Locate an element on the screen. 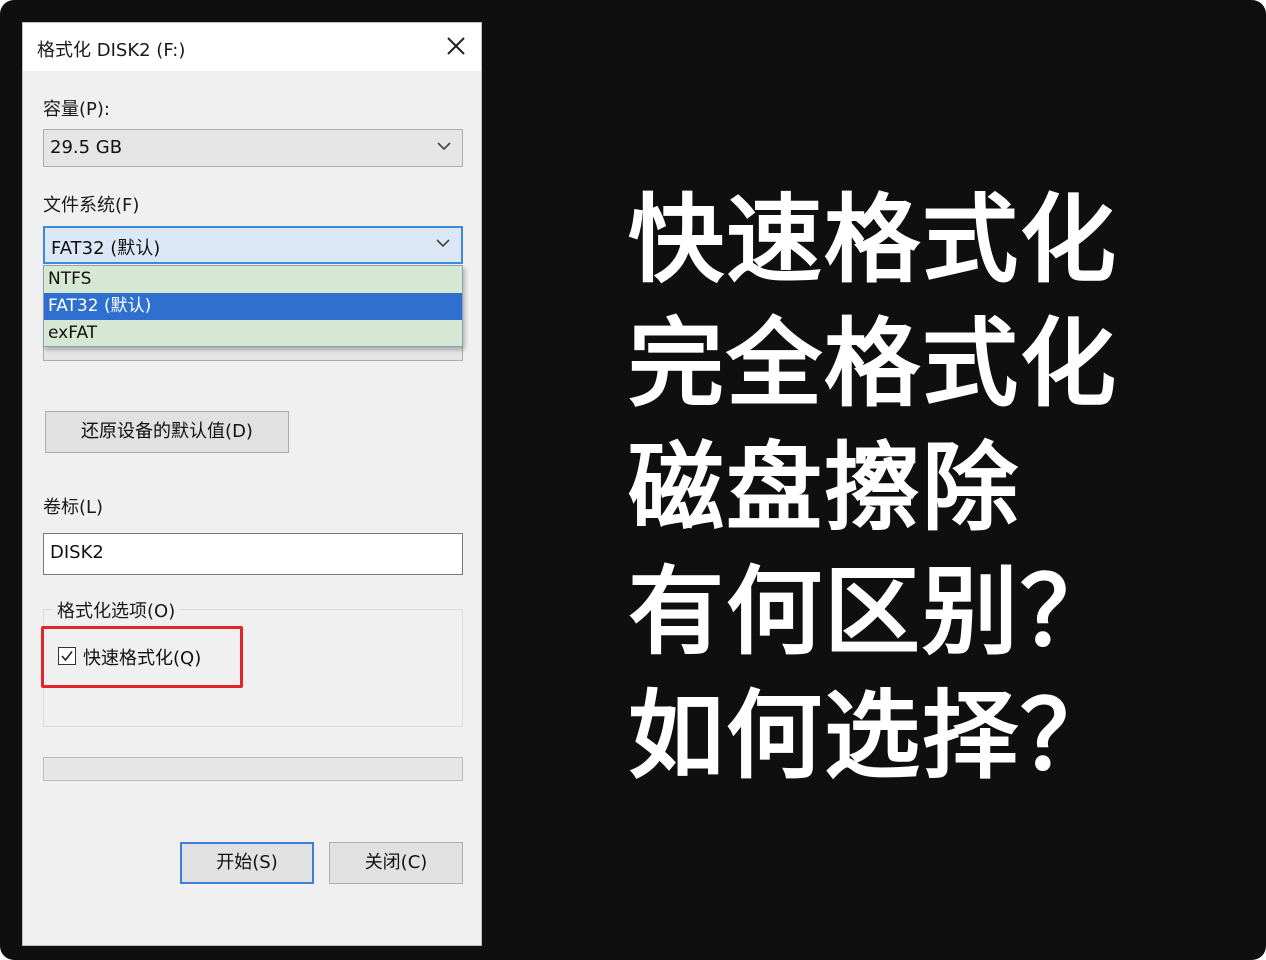 Image resolution: width=1266 pixels, height=960 pixels. close-dialog-button: 关闭(C) is located at coordinates (396, 863).